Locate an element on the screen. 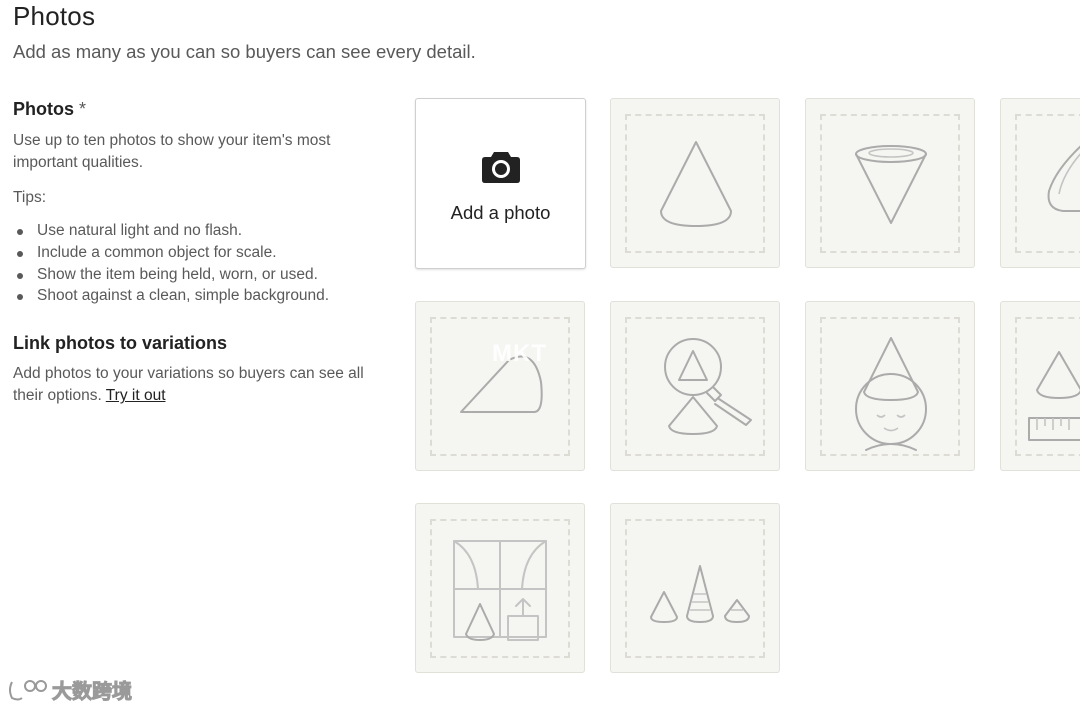 The height and width of the screenshot is (709, 1080). cone-scale-ruler-icon is located at coordinates (1054, 396).